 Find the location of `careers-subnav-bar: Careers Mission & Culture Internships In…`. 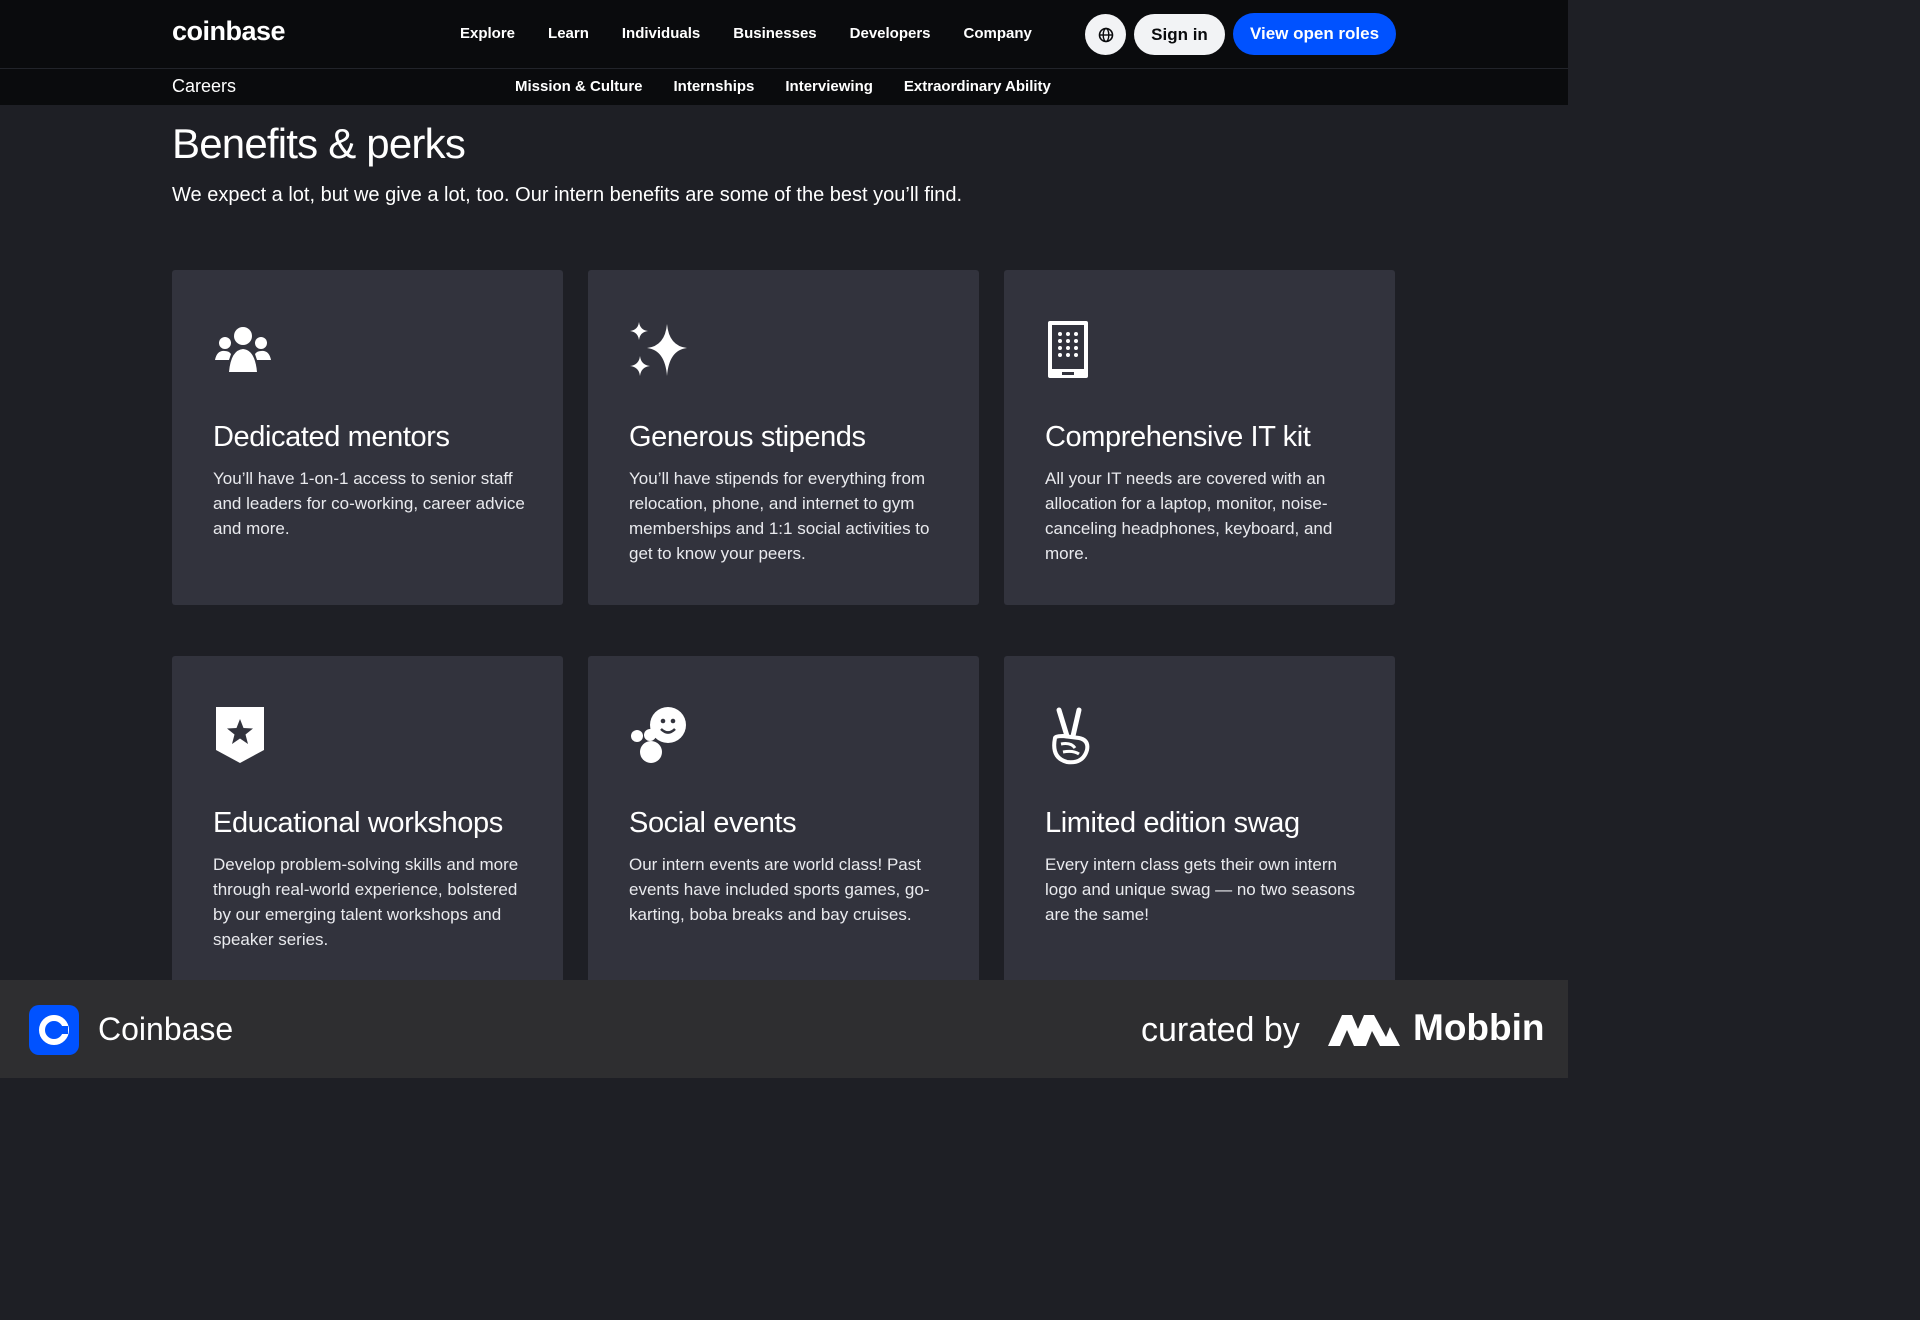

careers-subnav-bar: Careers Mission & Culture Internships In… is located at coordinates (784, 87).